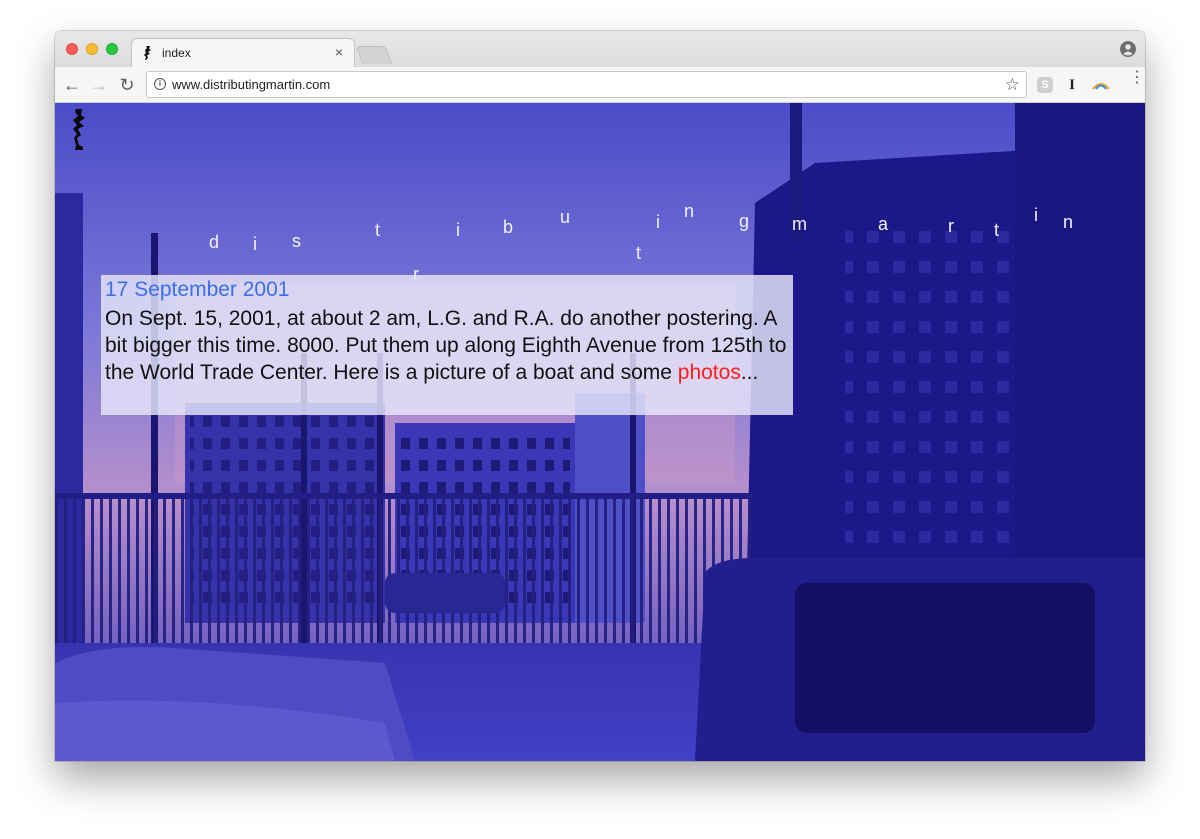  I want to click on rainbow-extension-icon, so click(1101, 85).